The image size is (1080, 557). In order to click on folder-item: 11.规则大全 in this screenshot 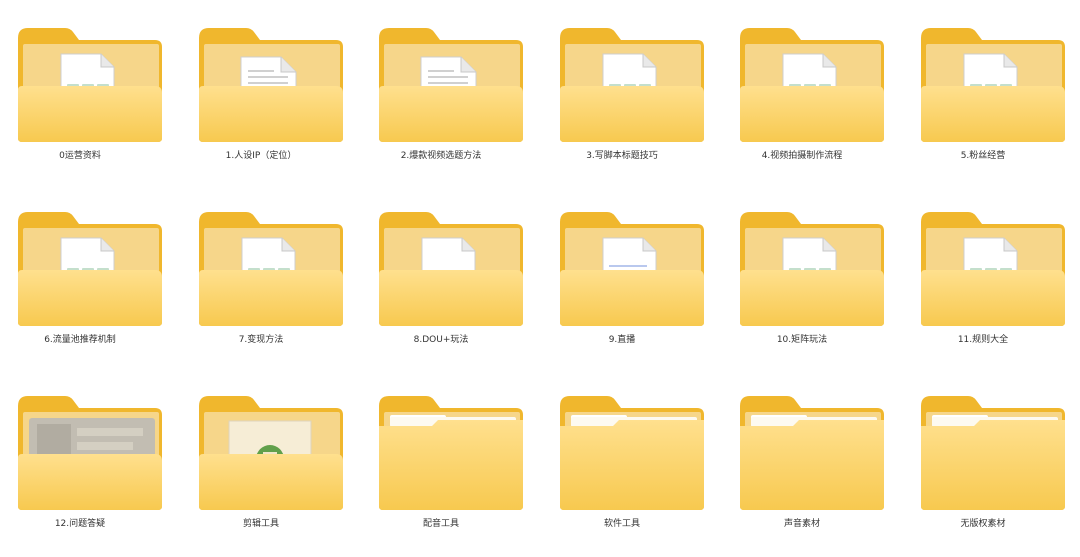, I will do `click(984, 274)`.